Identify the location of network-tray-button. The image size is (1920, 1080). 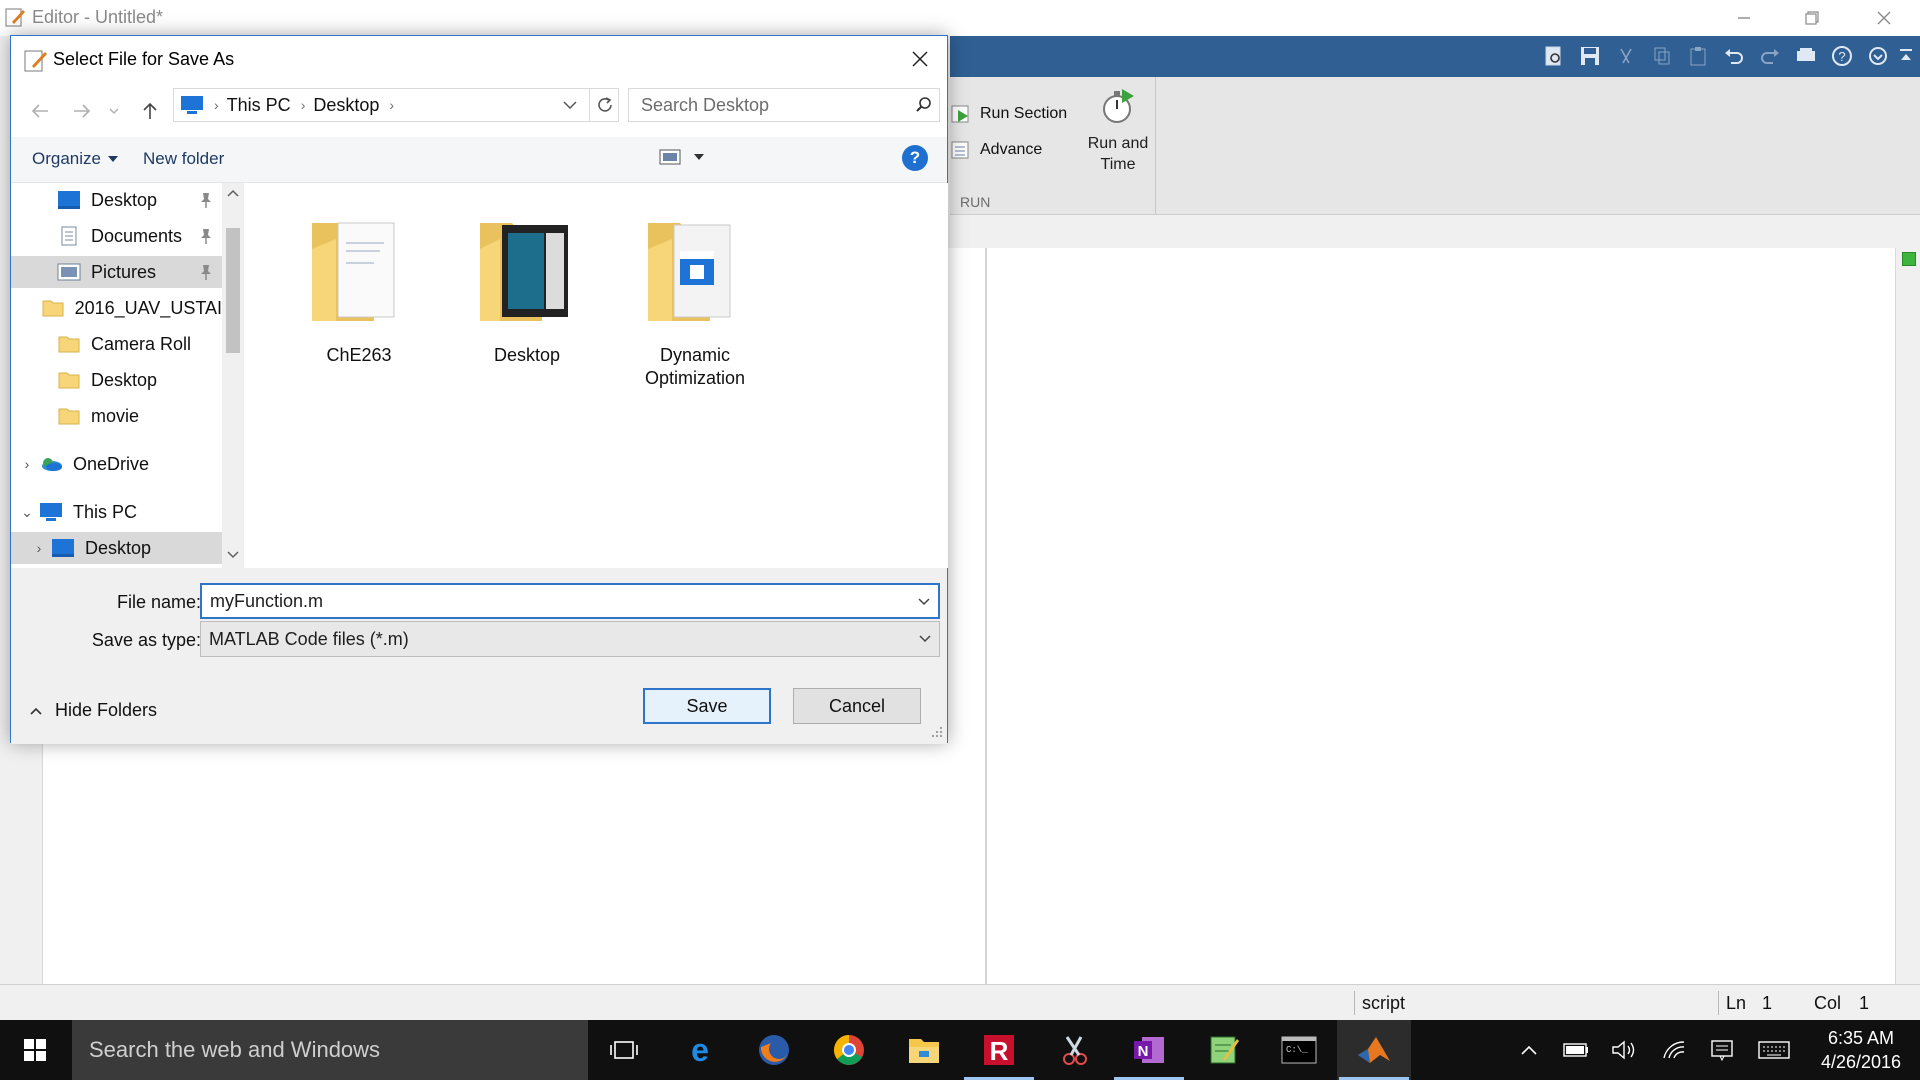
(1674, 1050).